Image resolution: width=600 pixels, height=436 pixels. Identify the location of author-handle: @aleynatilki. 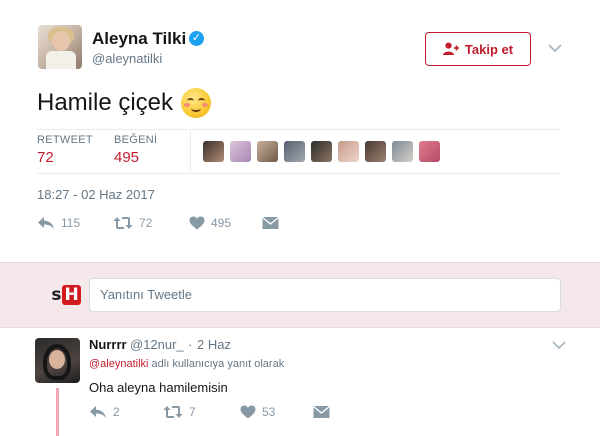
(127, 58).